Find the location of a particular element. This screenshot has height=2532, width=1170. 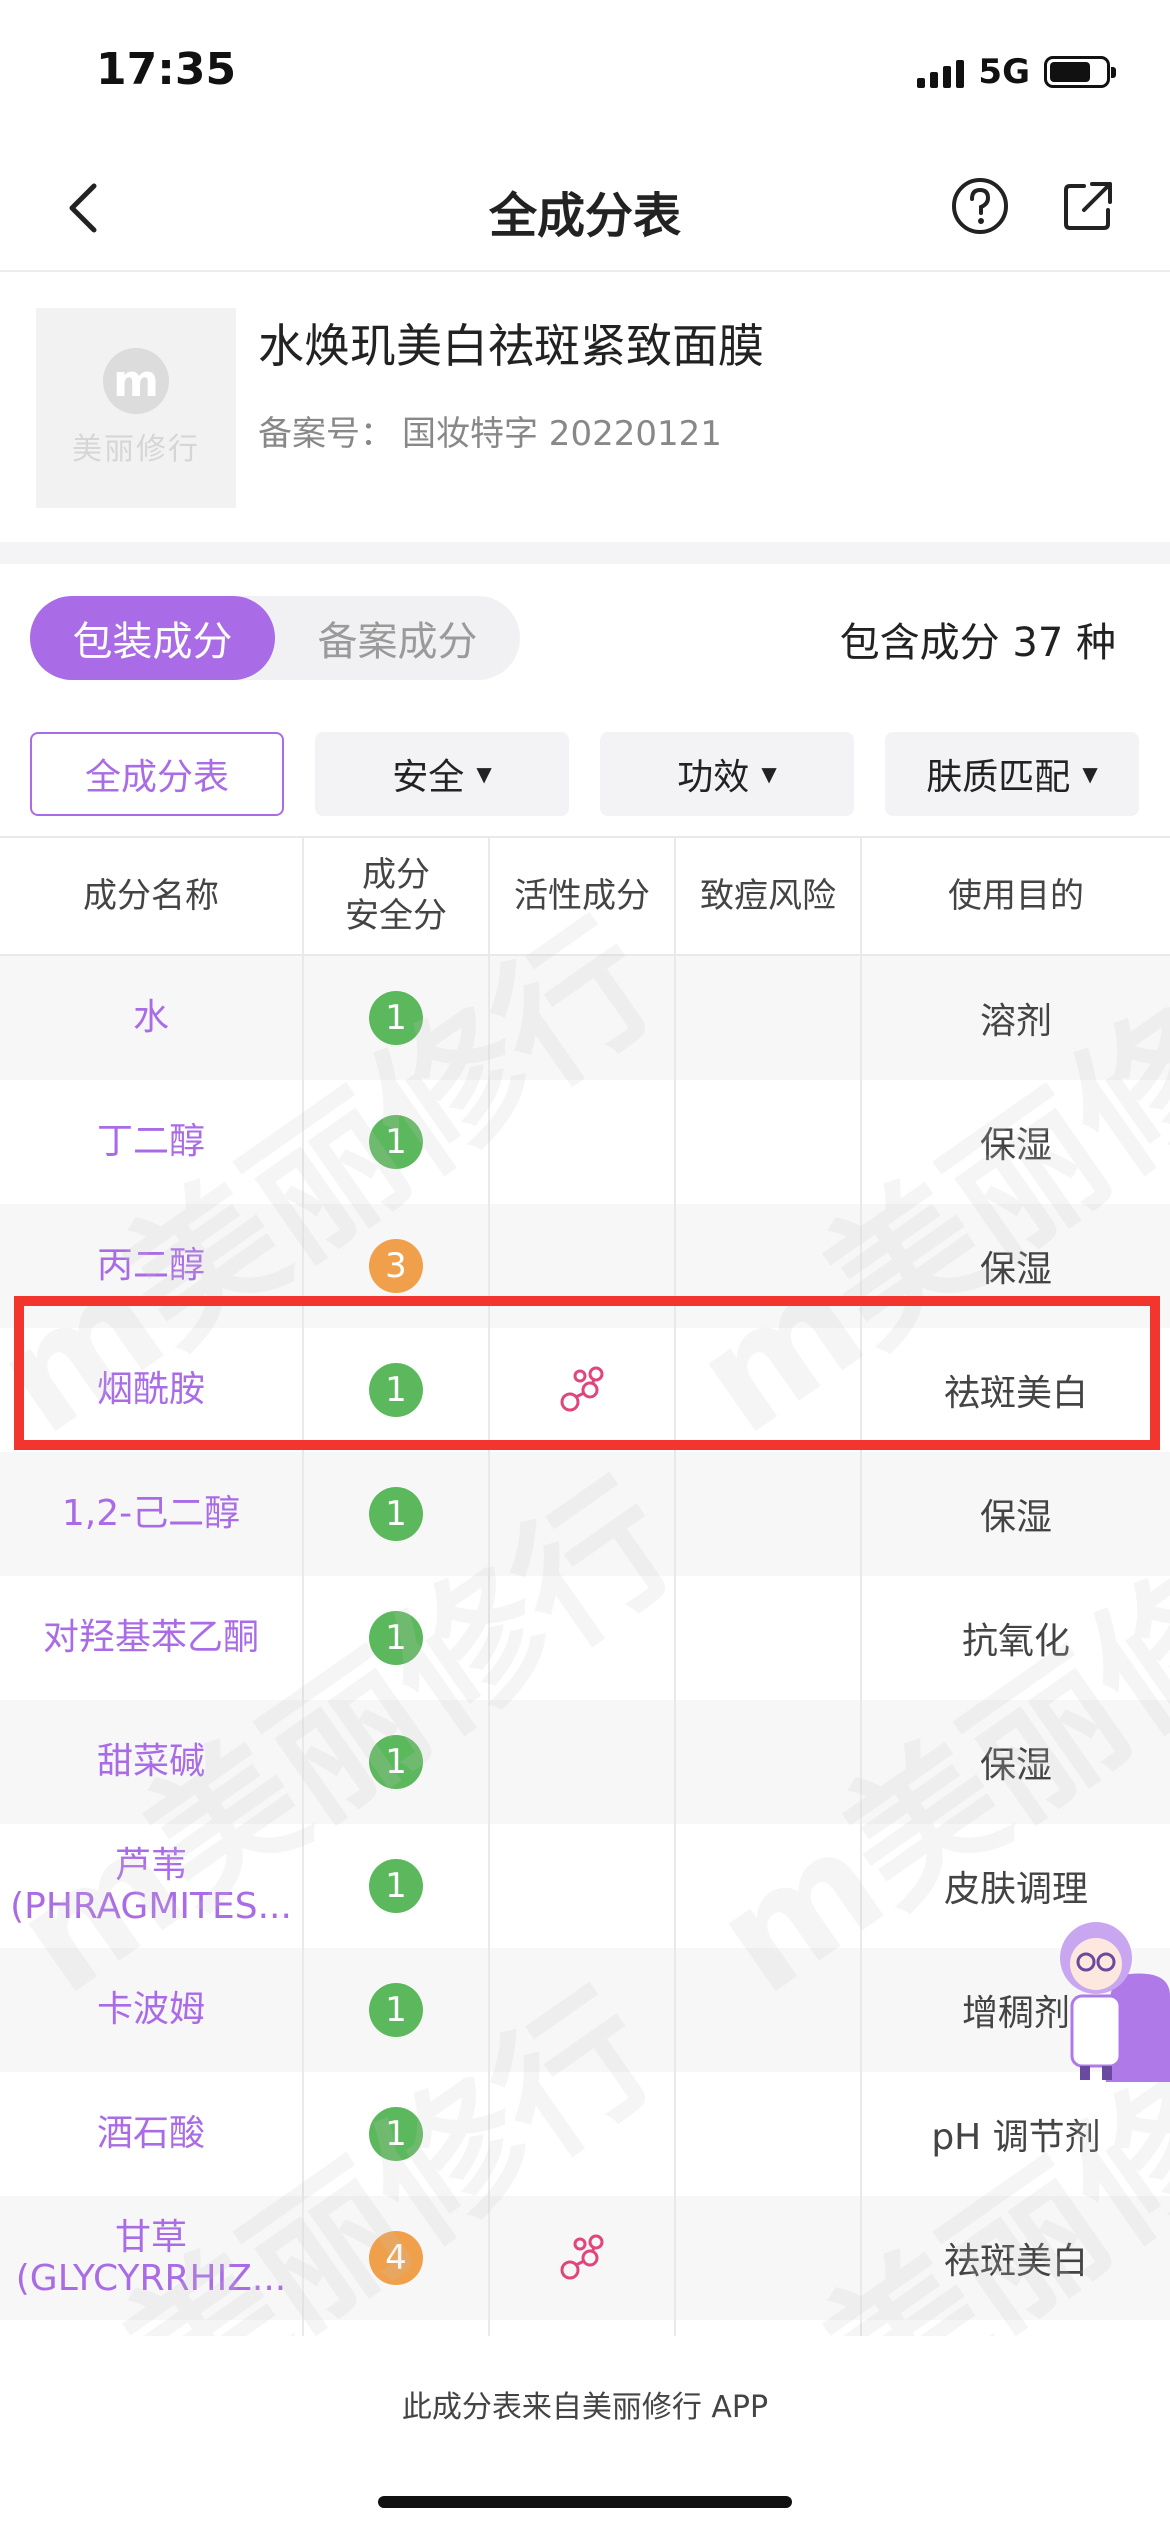

ingredient-name-cell: 1,2-己二醇 is located at coordinates (152, 1514).